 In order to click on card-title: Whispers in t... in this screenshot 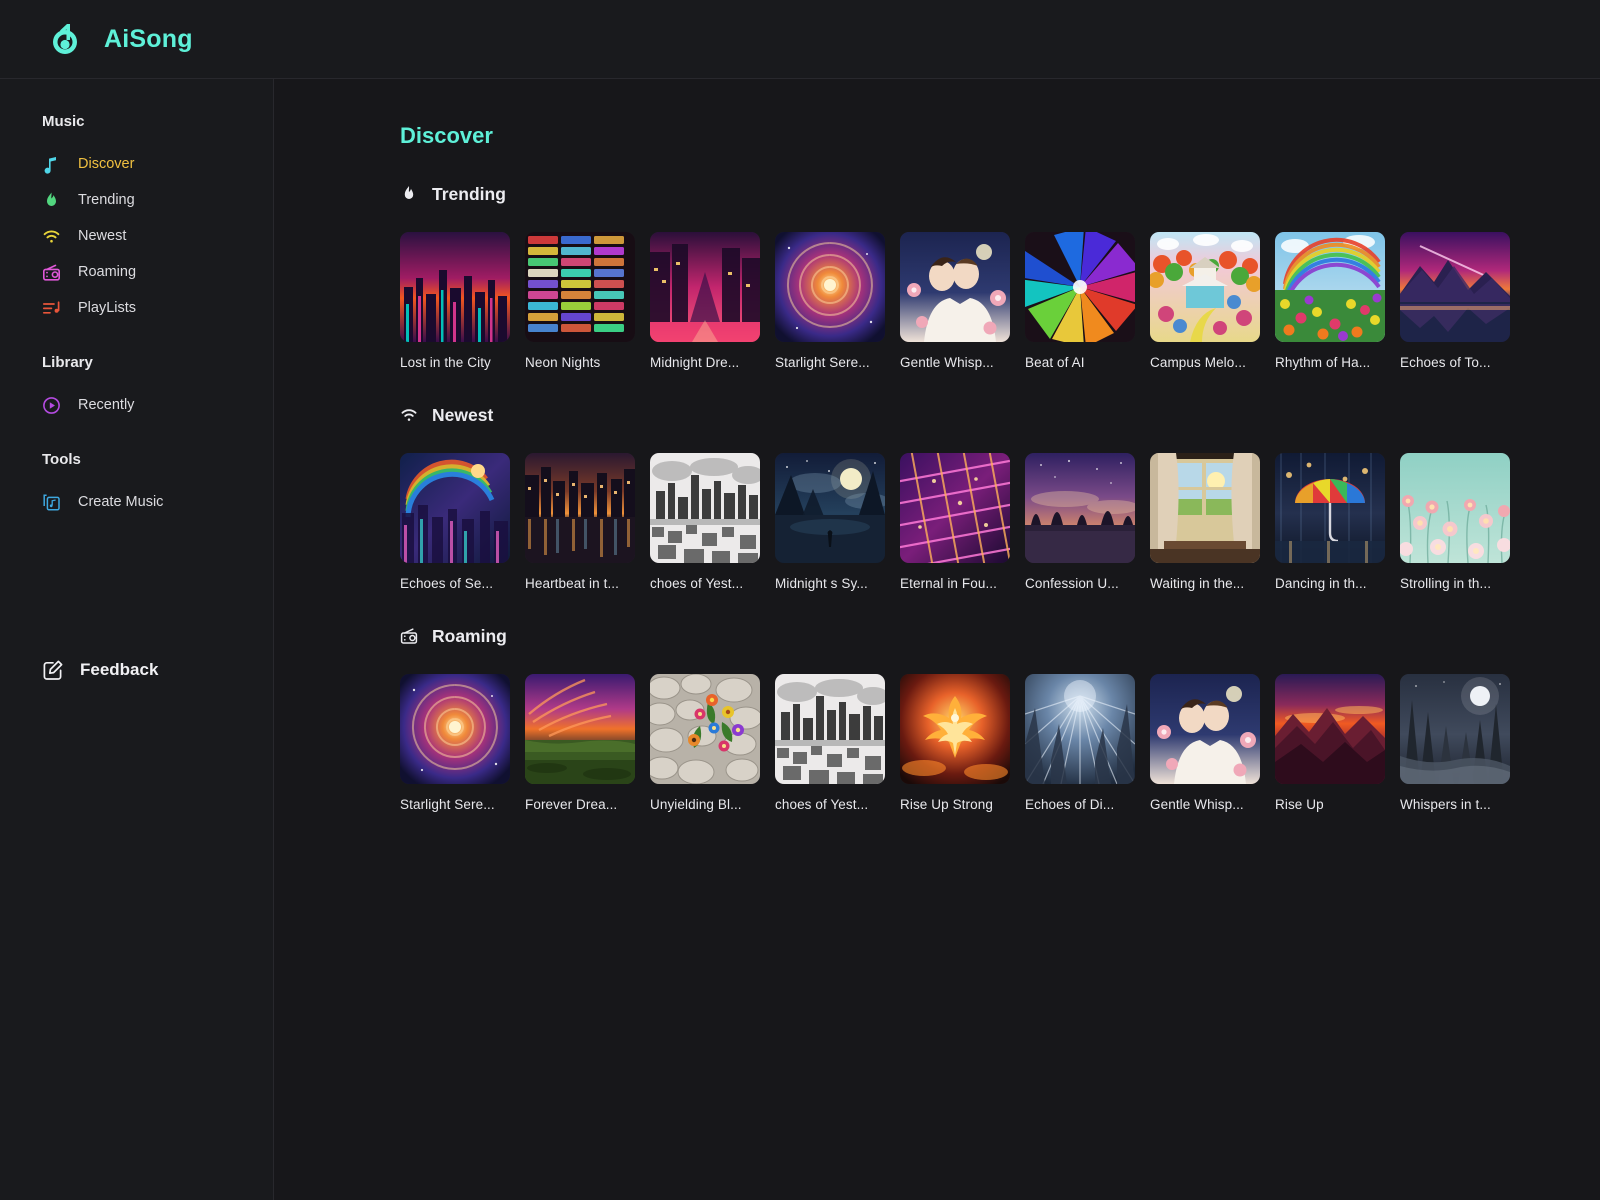, I will do `click(1445, 804)`.